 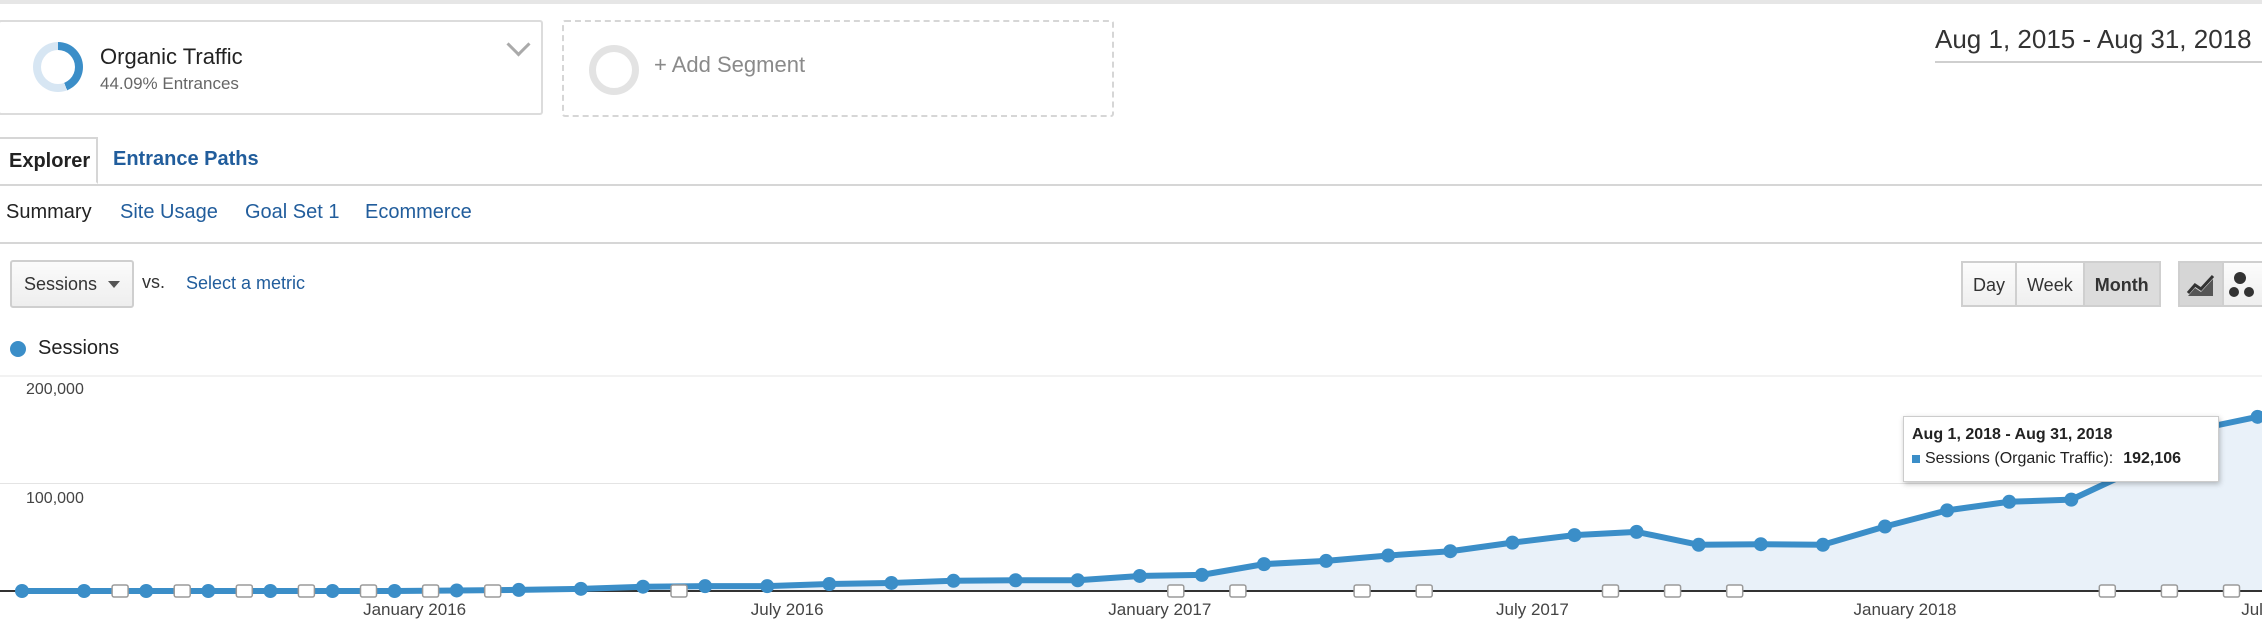 What do you see at coordinates (2012, 434) in the screenshot?
I see `tooltip-title: Aug 1, 2018 - Aug 31, 2018` at bounding box center [2012, 434].